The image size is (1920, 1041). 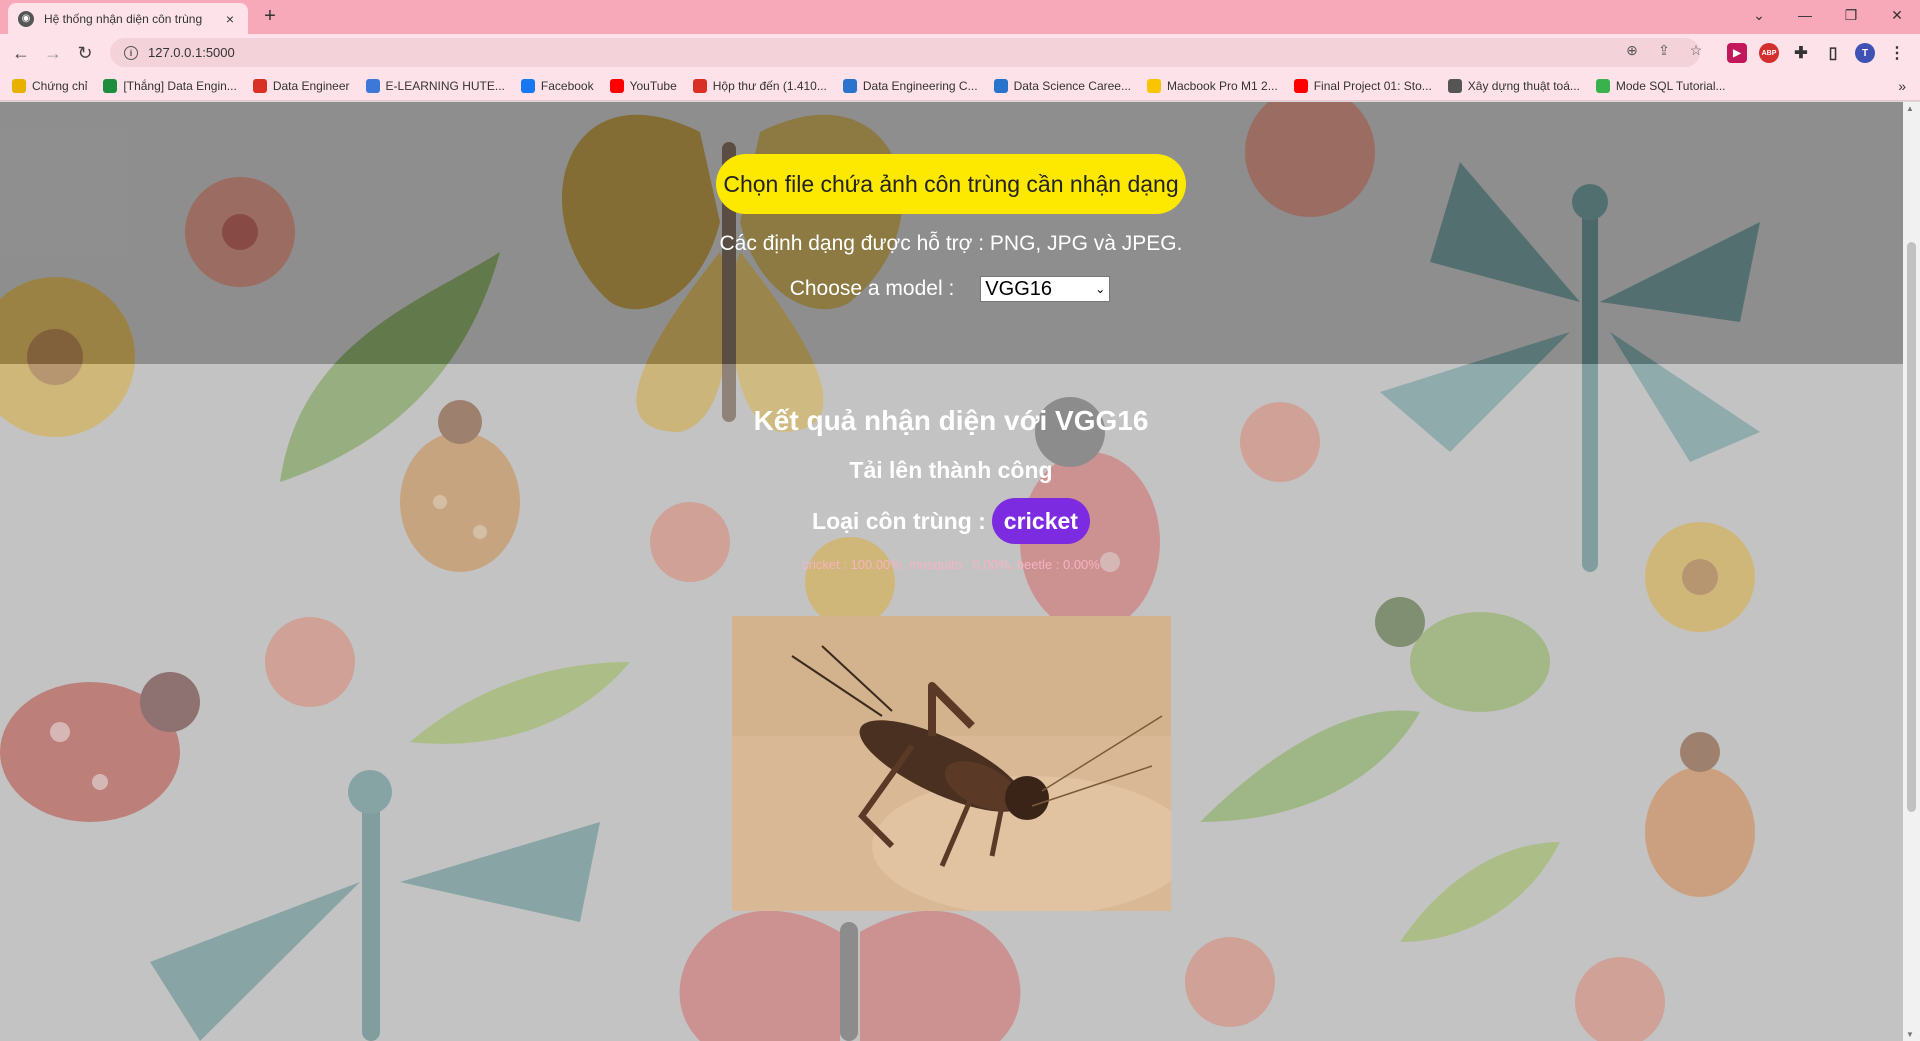 What do you see at coordinates (567, 85) in the screenshot?
I see `bookmark-label: Facebook` at bounding box center [567, 85].